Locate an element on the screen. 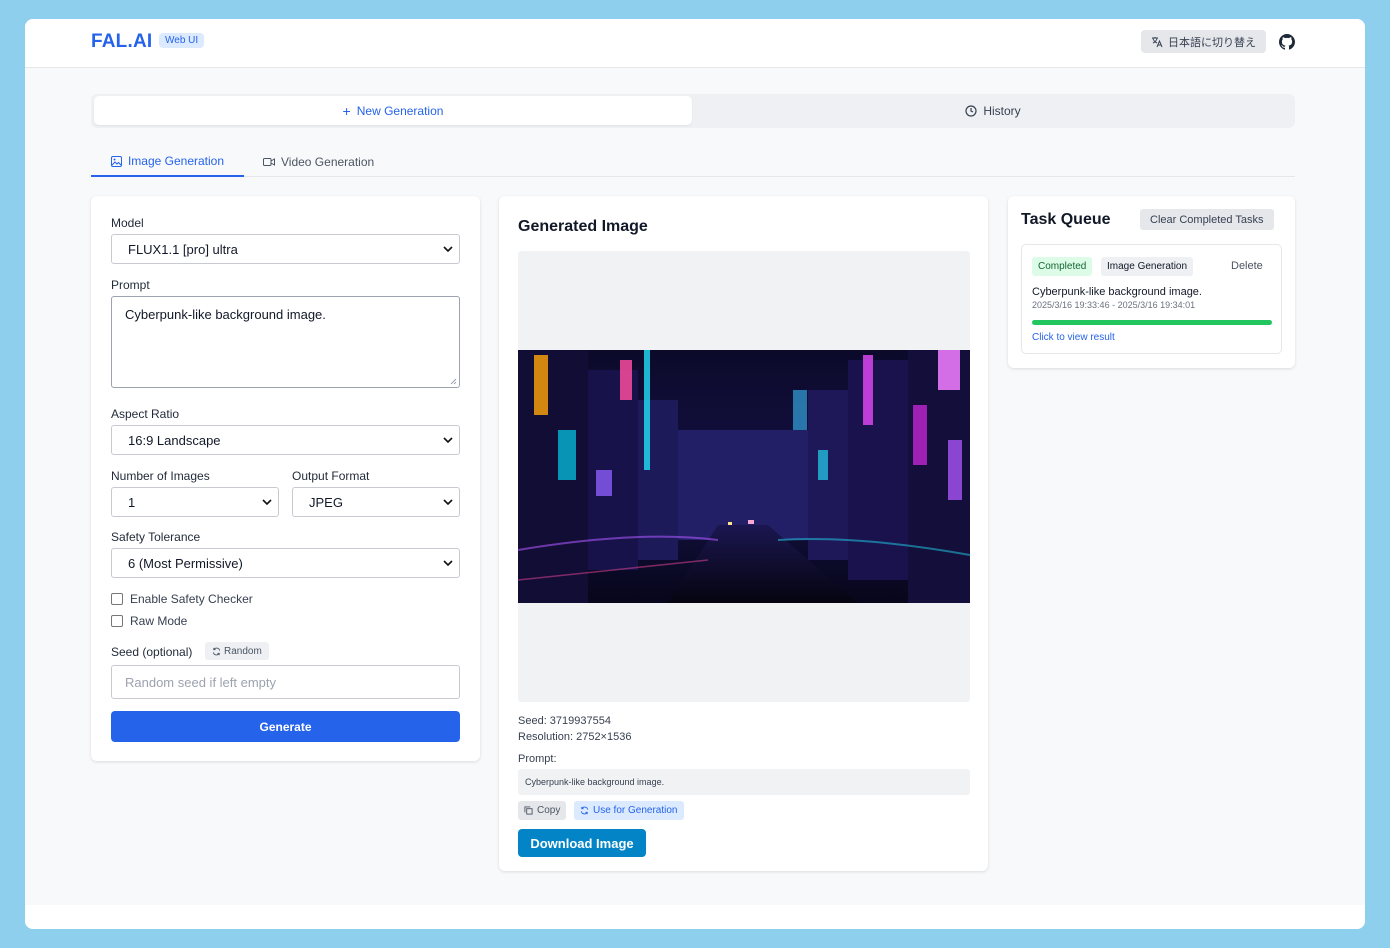  resize-handle-icon is located at coordinates (453, 381).